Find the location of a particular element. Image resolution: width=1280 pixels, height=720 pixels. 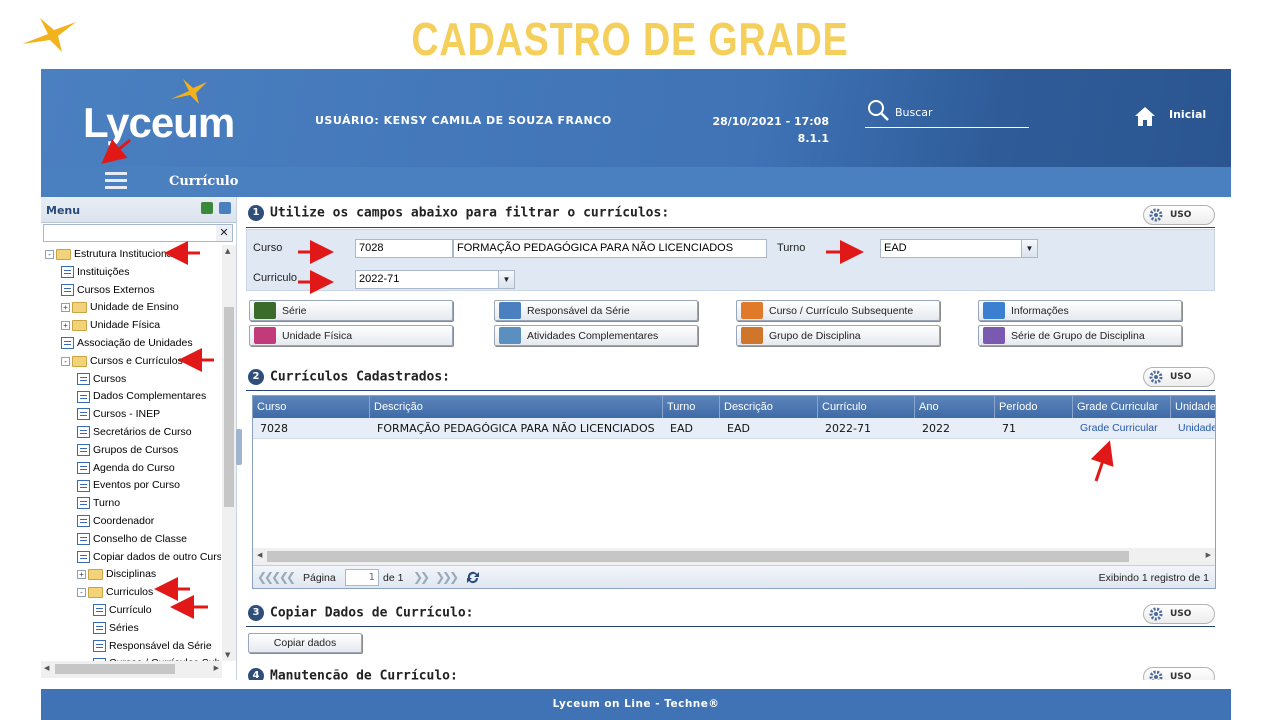

column-header: Ano is located at coordinates (955, 407).